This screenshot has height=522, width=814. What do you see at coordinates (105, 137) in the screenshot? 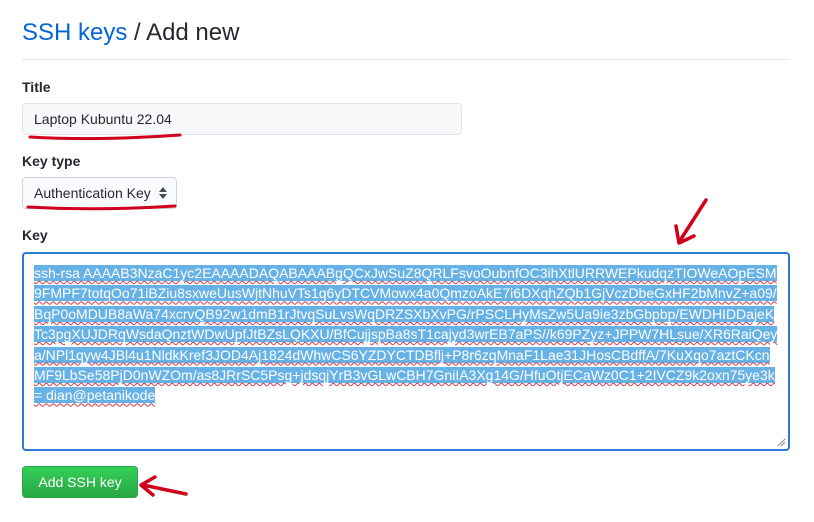
I see `title-underline-mark` at bounding box center [105, 137].